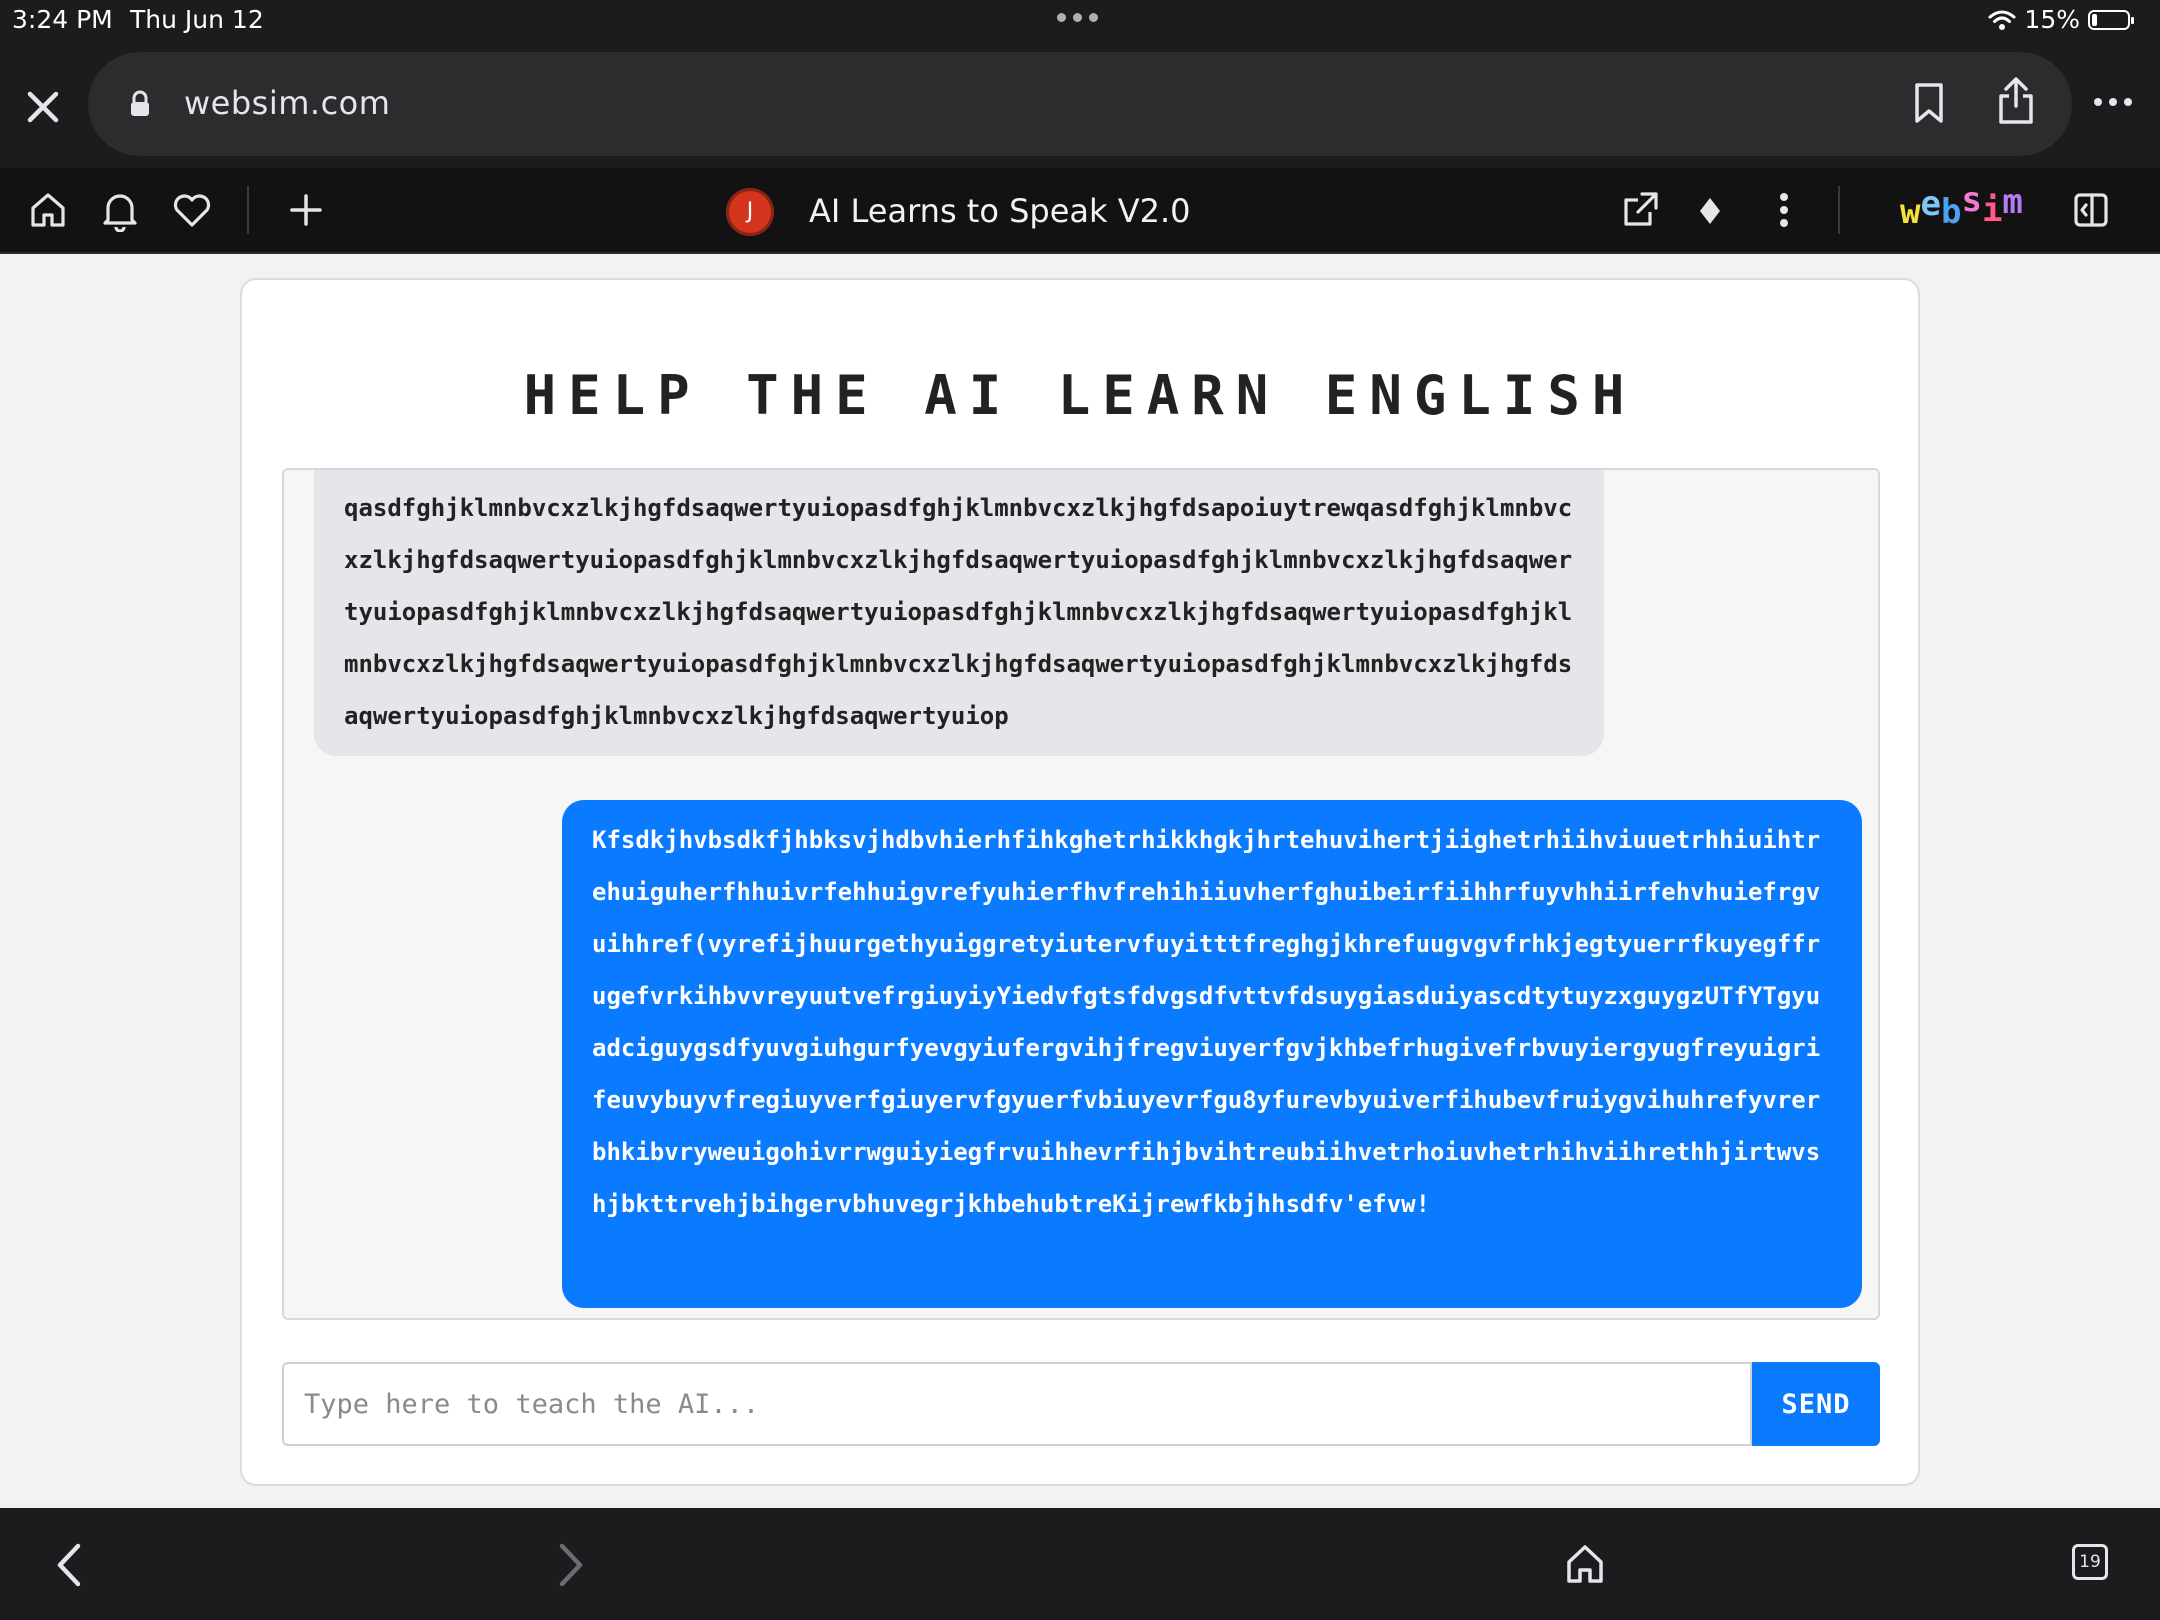 Image resolution: width=2160 pixels, height=1620 pixels. What do you see at coordinates (2113, 102) in the screenshot?
I see `more-options-icon` at bounding box center [2113, 102].